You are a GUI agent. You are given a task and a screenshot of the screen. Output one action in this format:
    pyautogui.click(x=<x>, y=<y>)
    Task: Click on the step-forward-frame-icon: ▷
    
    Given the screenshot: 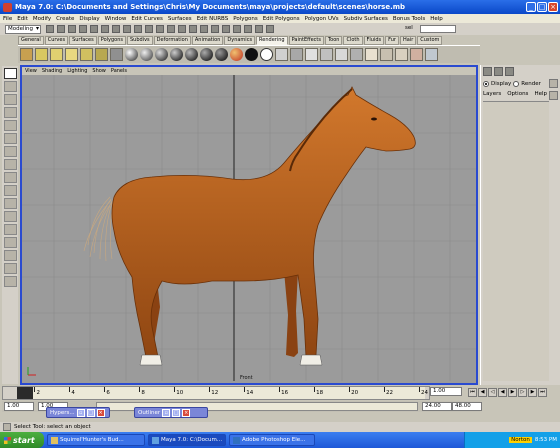 What is the action you would take?
    pyautogui.click(x=522, y=392)
    